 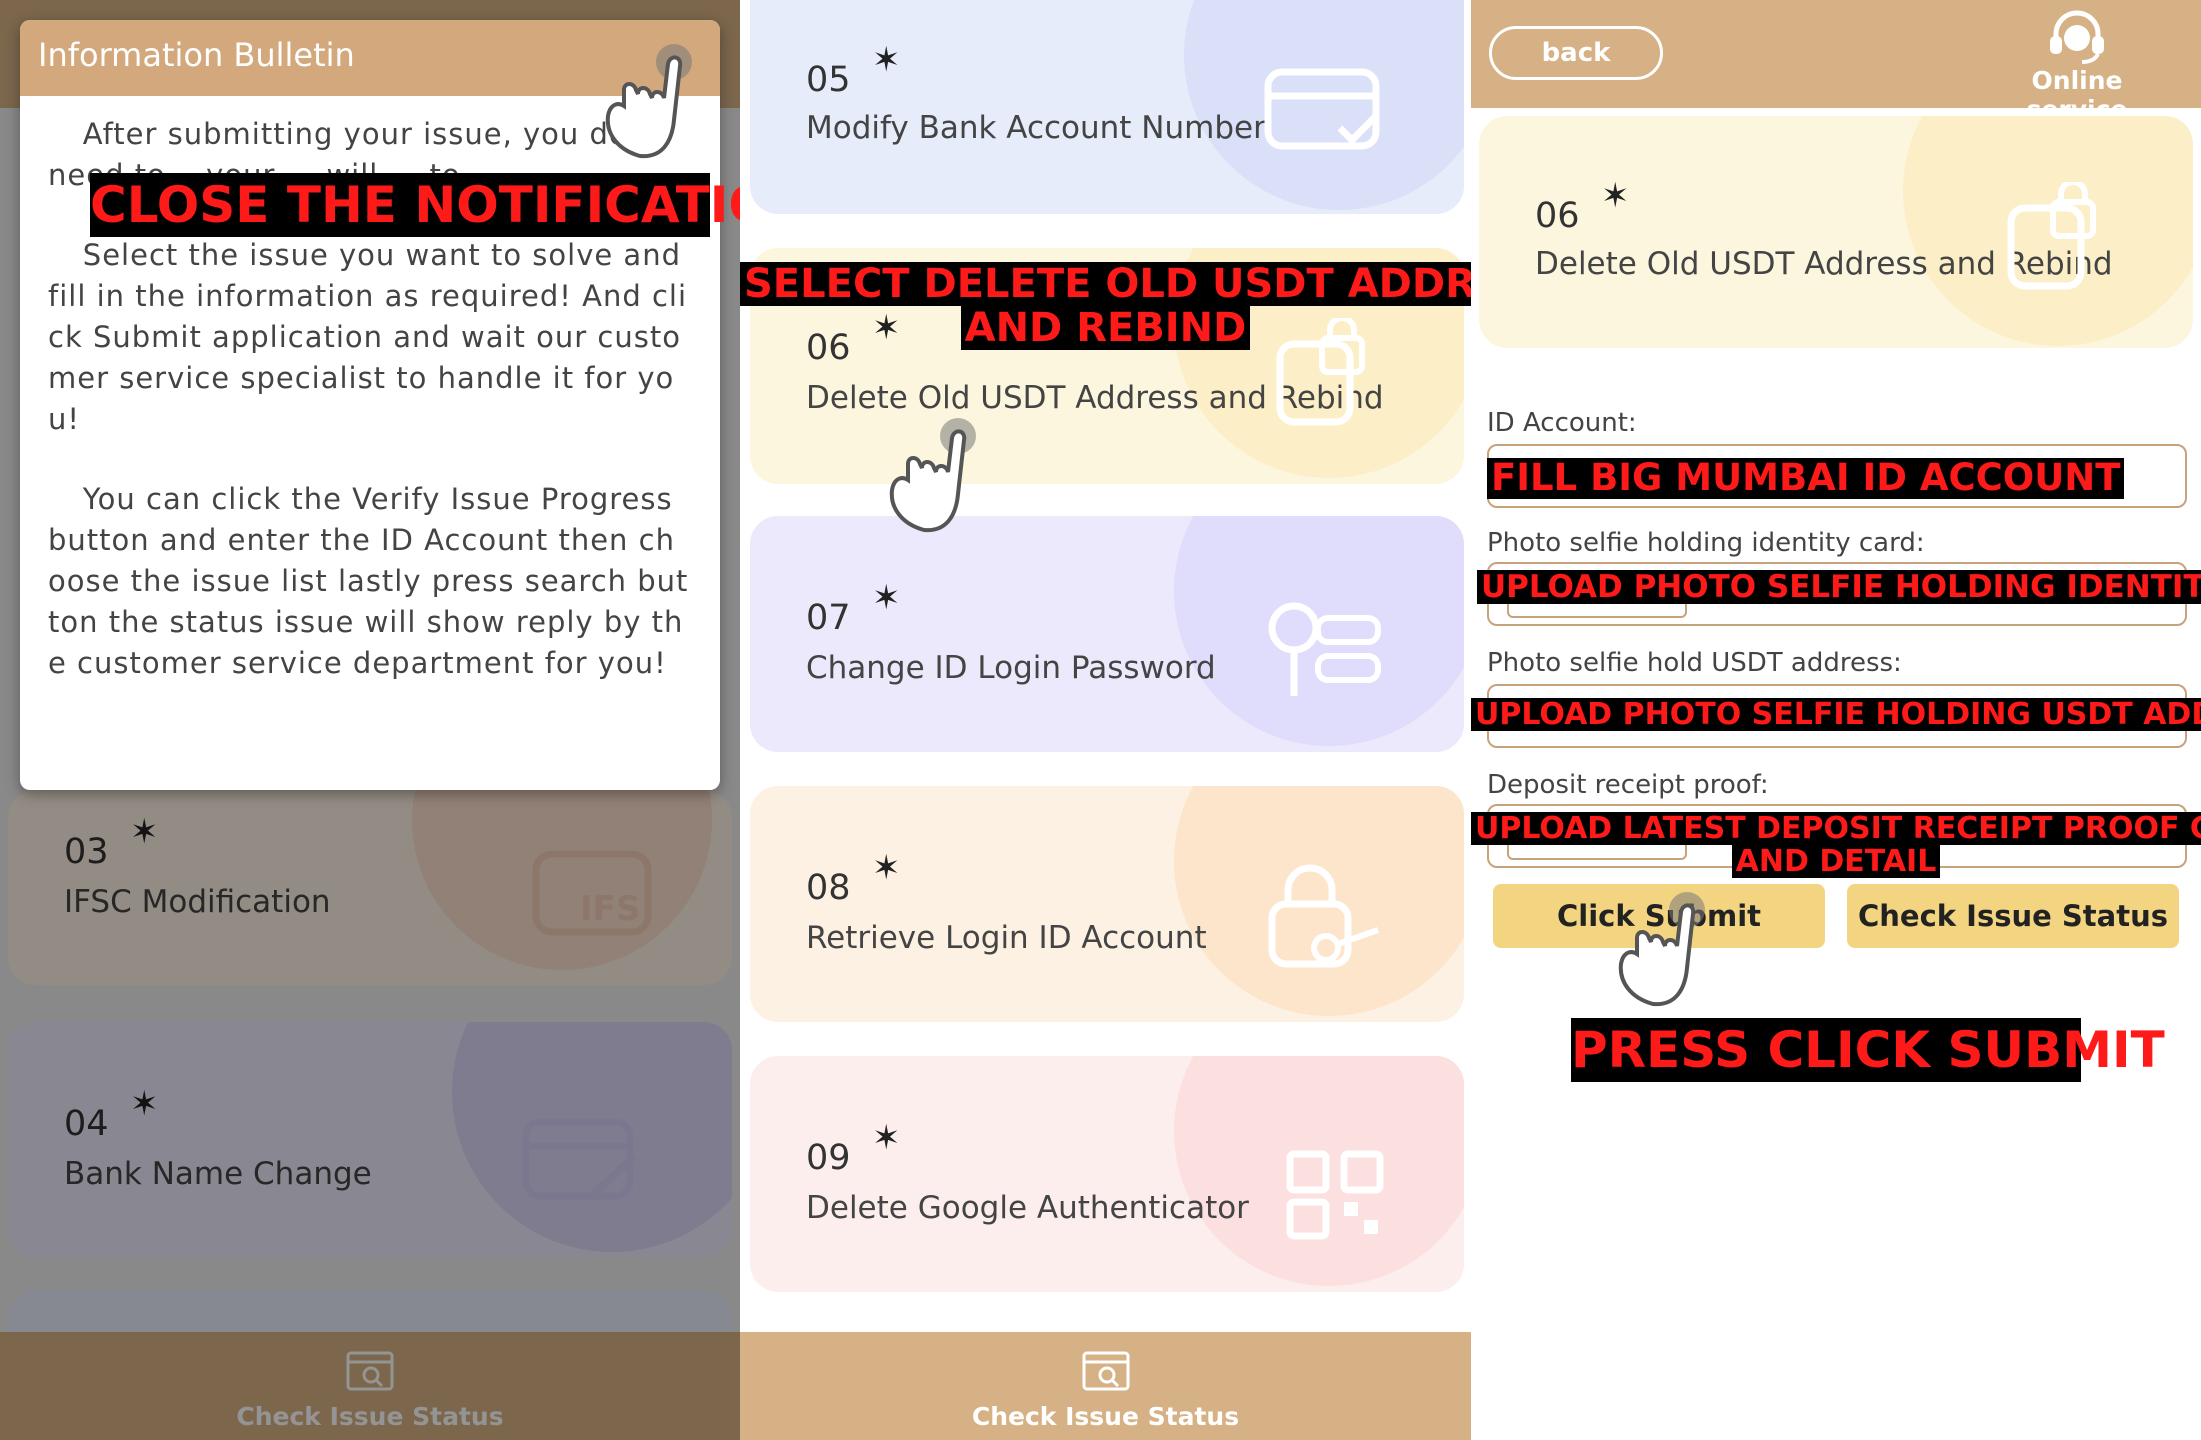 What do you see at coordinates (1576, 53) in the screenshot?
I see `back-button: back` at bounding box center [1576, 53].